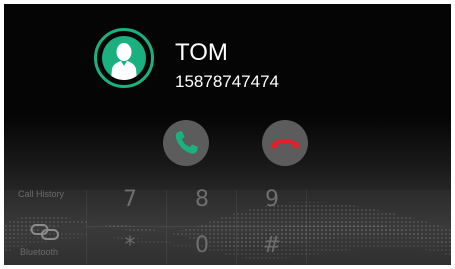 The width and height of the screenshot is (455, 269). What do you see at coordinates (41, 194) in the screenshot?
I see `call-history-tab: Call History` at bounding box center [41, 194].